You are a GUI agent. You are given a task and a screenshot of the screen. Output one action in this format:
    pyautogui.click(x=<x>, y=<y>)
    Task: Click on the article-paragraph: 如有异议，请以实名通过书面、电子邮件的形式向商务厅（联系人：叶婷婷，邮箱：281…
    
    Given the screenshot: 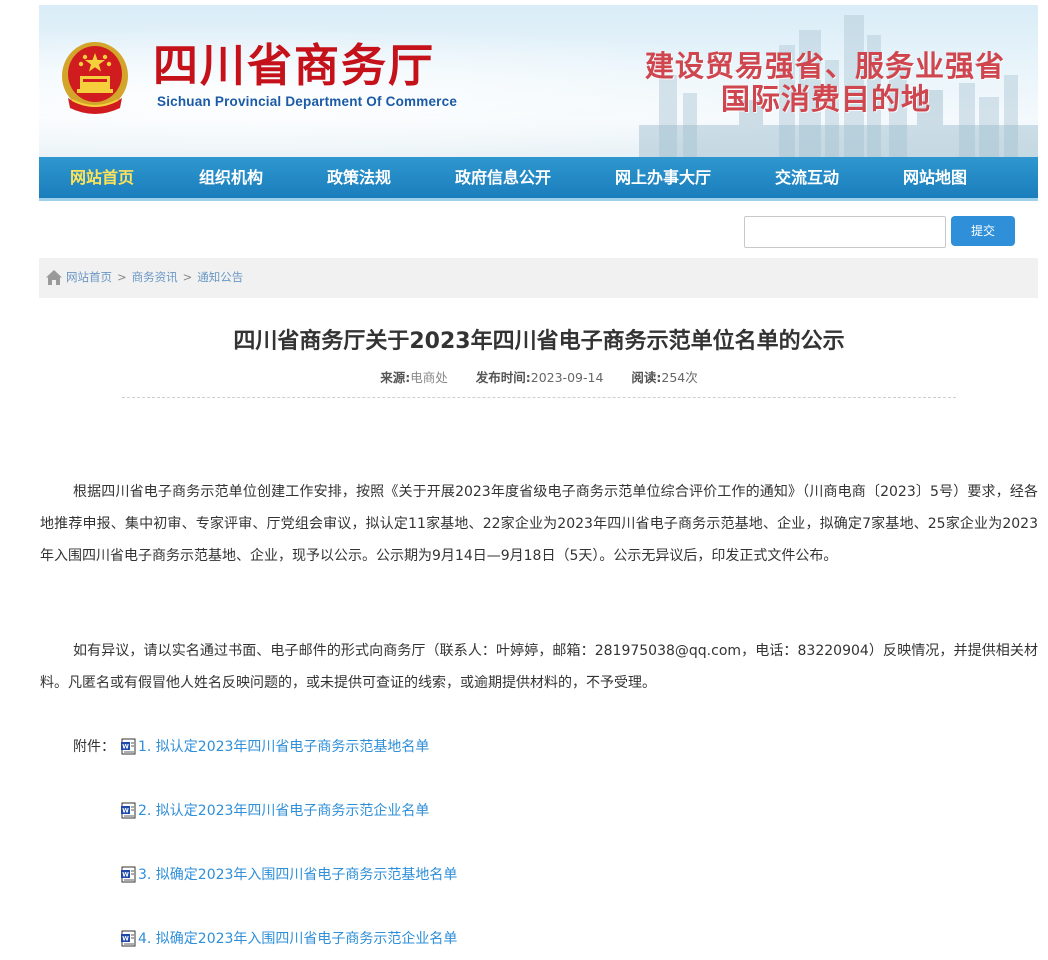 What is the action you would take?
    pyautogui.click(x=539, y=667)
    